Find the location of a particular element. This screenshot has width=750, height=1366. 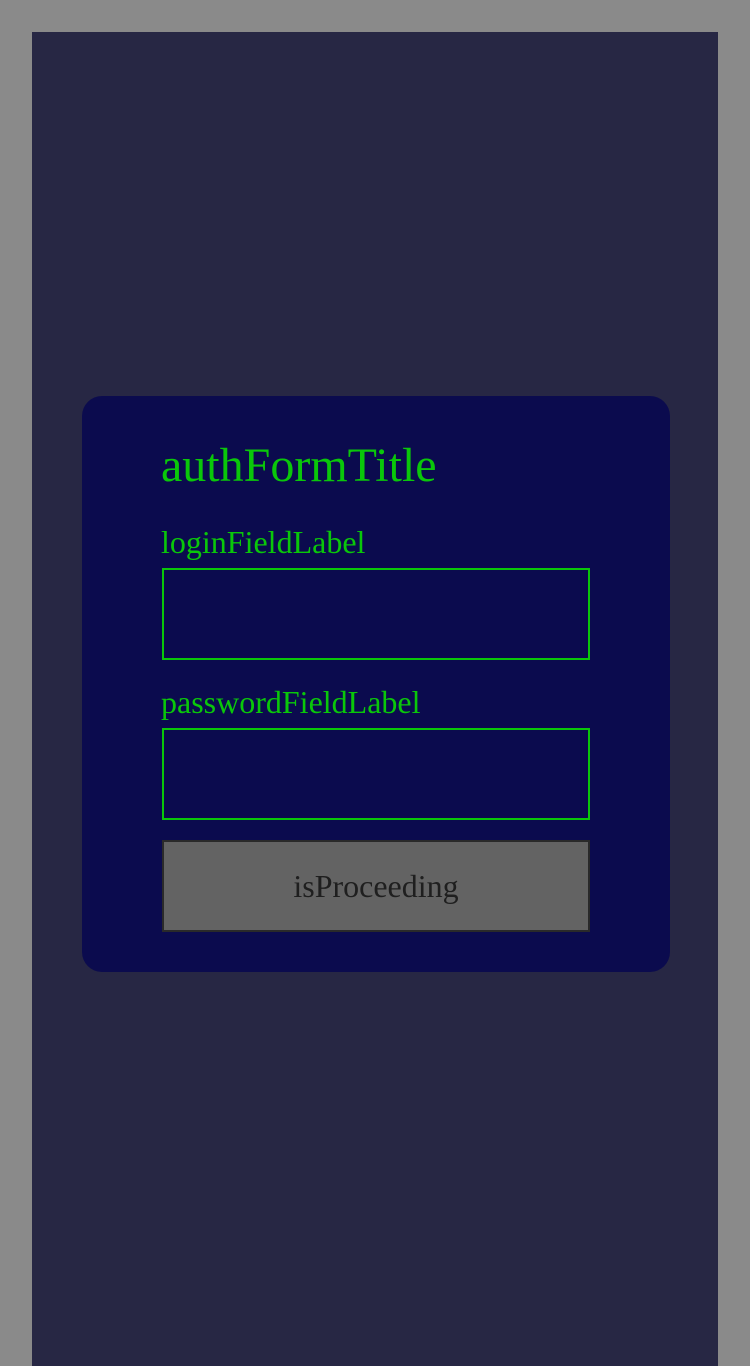

login-field-label: loginFieldLabel is located at coordinates (263, 542).